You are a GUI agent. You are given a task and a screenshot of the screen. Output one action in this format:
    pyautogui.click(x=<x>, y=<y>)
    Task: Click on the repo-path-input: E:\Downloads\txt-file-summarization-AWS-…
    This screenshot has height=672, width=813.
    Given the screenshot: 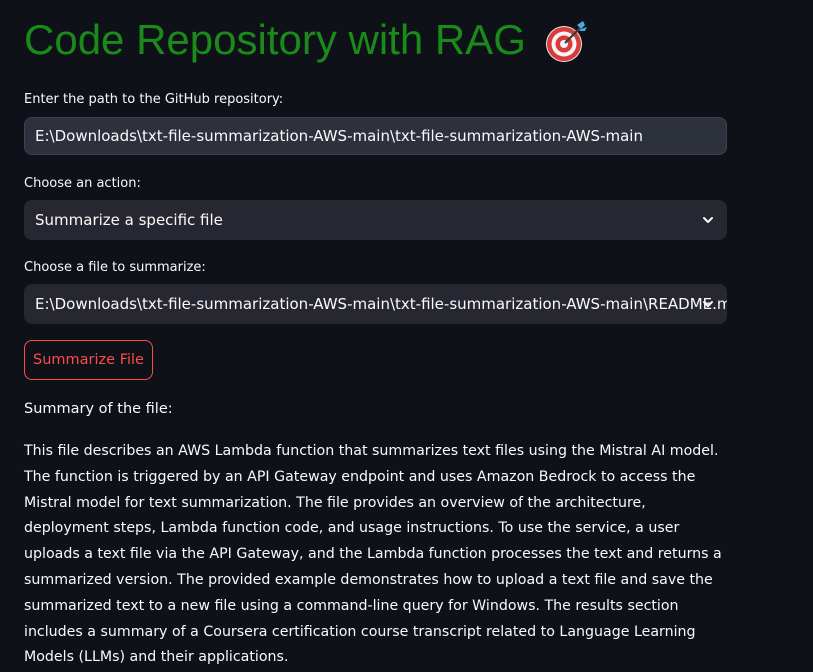 What is the action you would take?
    pyautogui.click(x=375, y=136)
    